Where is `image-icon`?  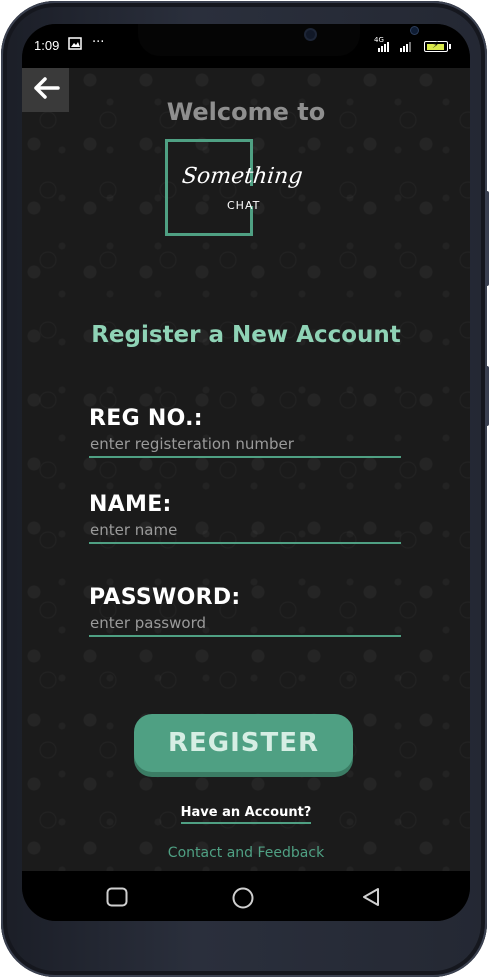
image-icon is located at coordinates (75, 44).